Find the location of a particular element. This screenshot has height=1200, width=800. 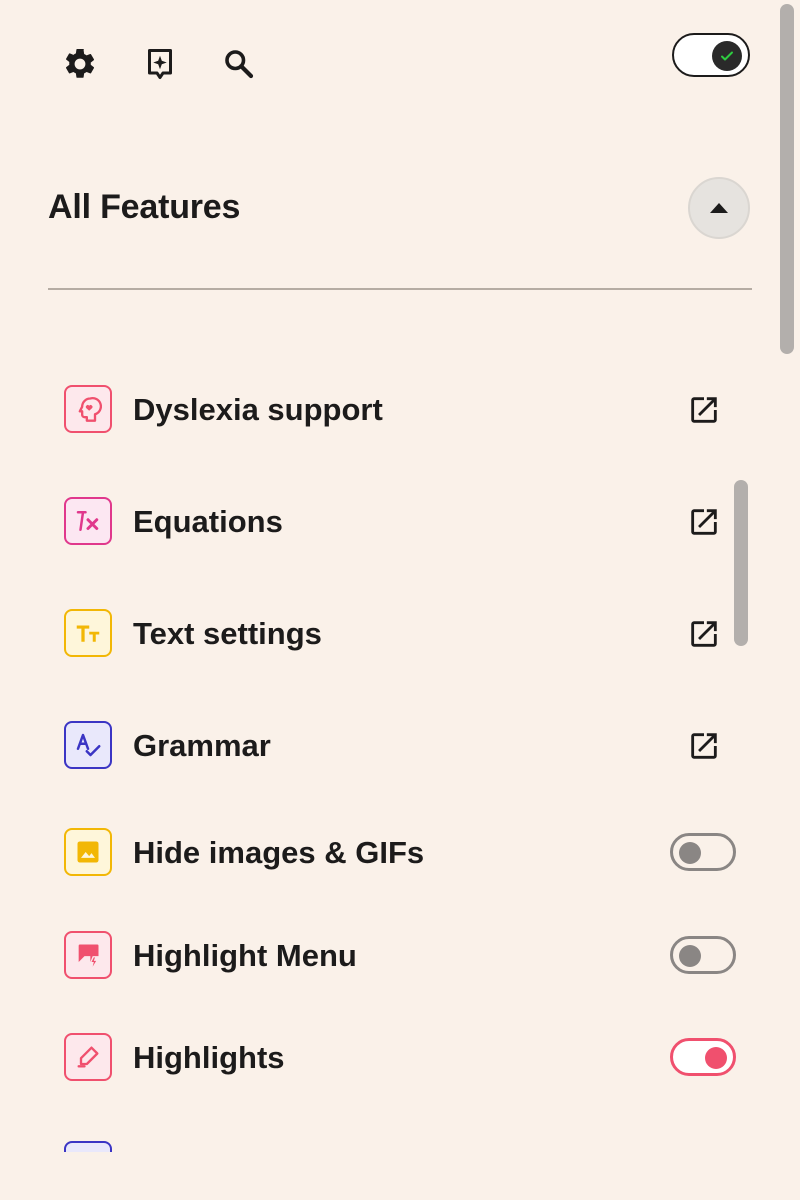

highlight-menu-toggle is located at coordinates (703, 955).